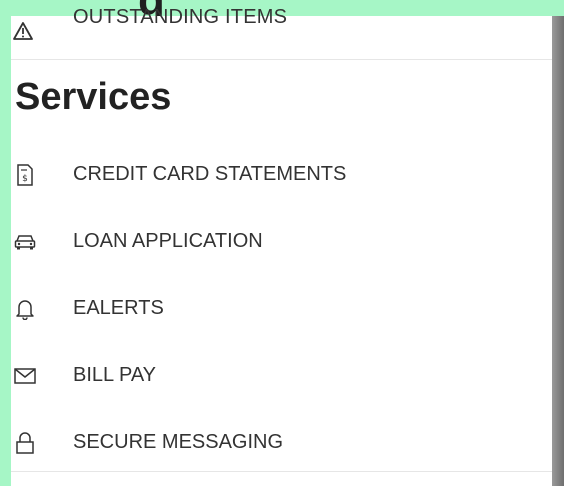 Image resolution: width=564 pixels, height=486 pixels. What do you see at coordinates (180, 17) in the screenshot?
I see `outstanding-items-label: OUTSTANDING ITEMS` at bounding box center [180, 17].